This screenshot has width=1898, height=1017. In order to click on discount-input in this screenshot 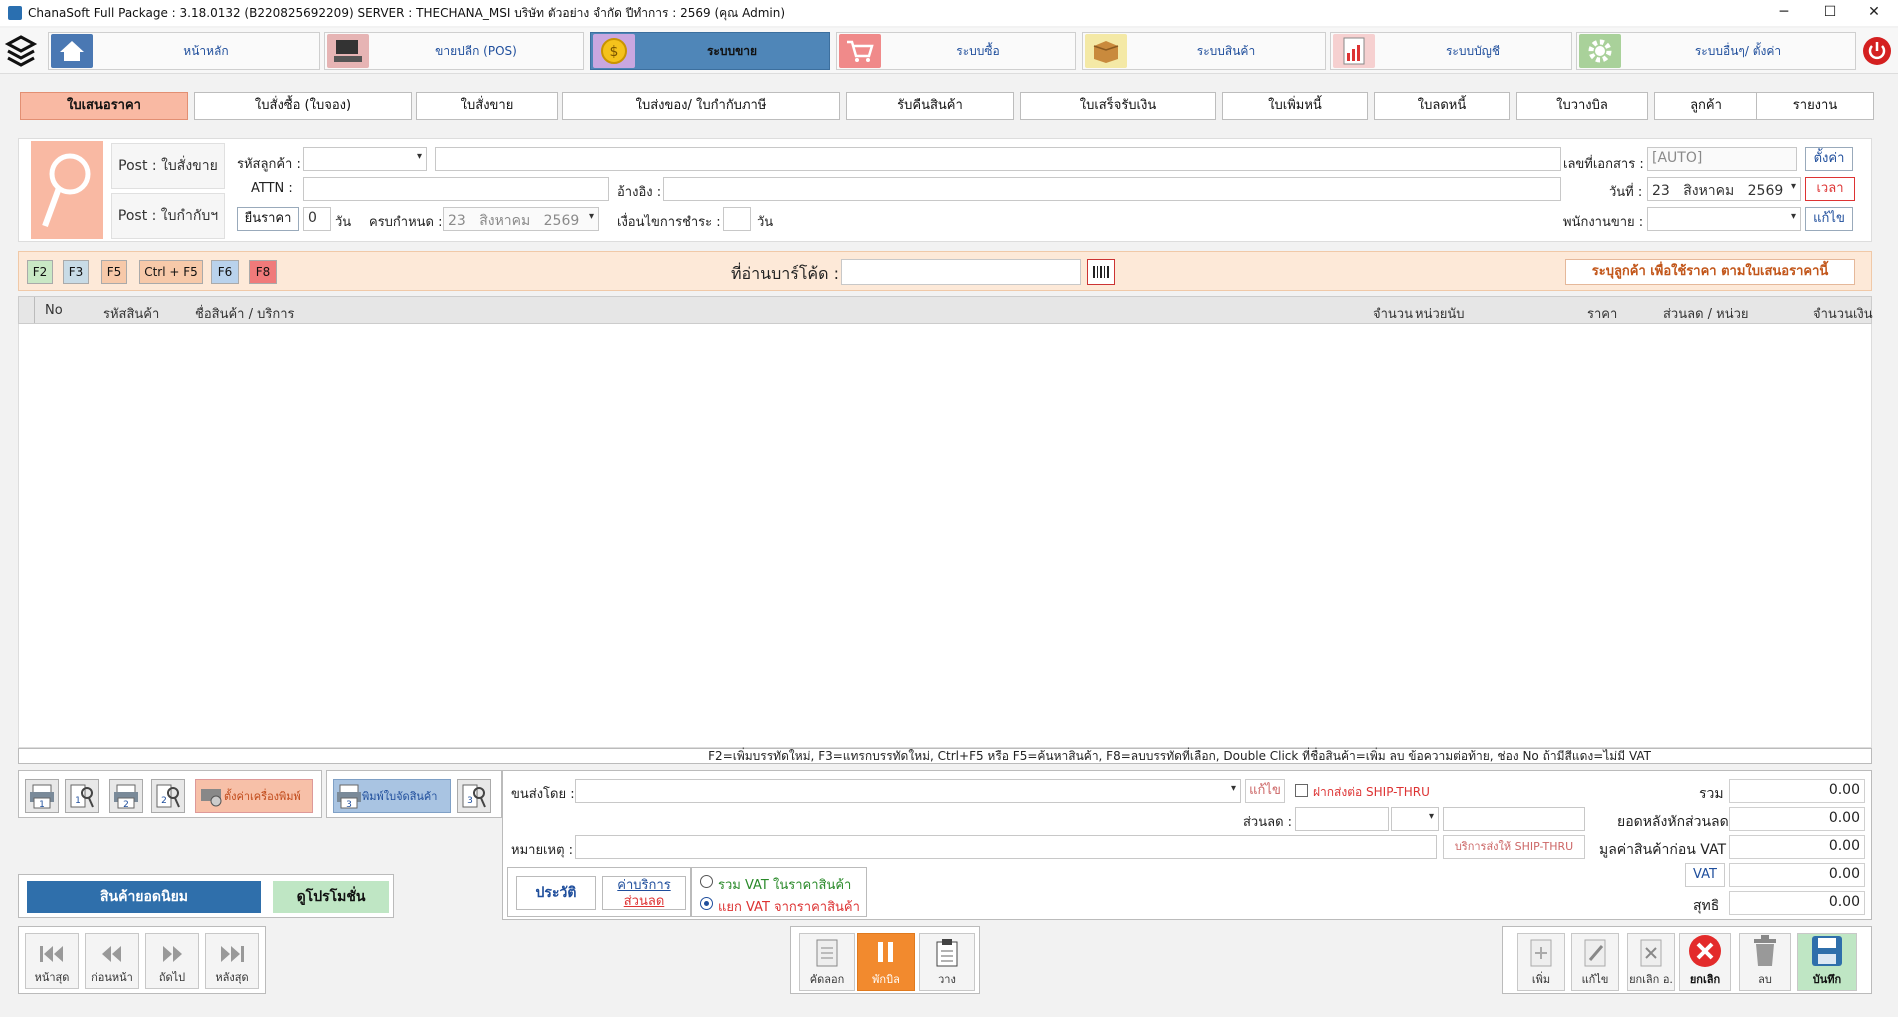, I will do `click(1342, 819)`.